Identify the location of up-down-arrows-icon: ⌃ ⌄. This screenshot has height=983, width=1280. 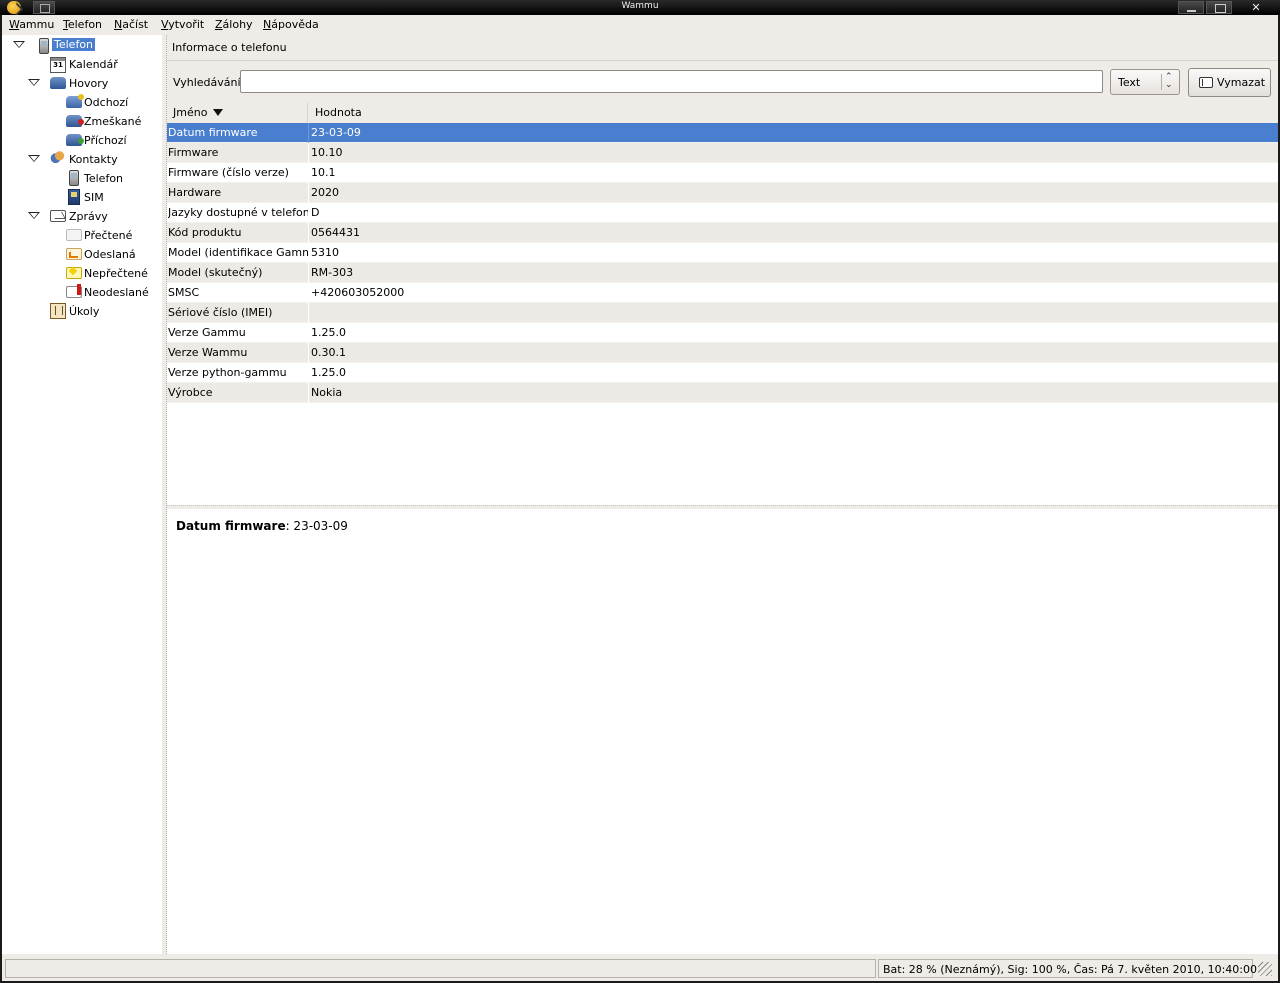
(1169, 81).